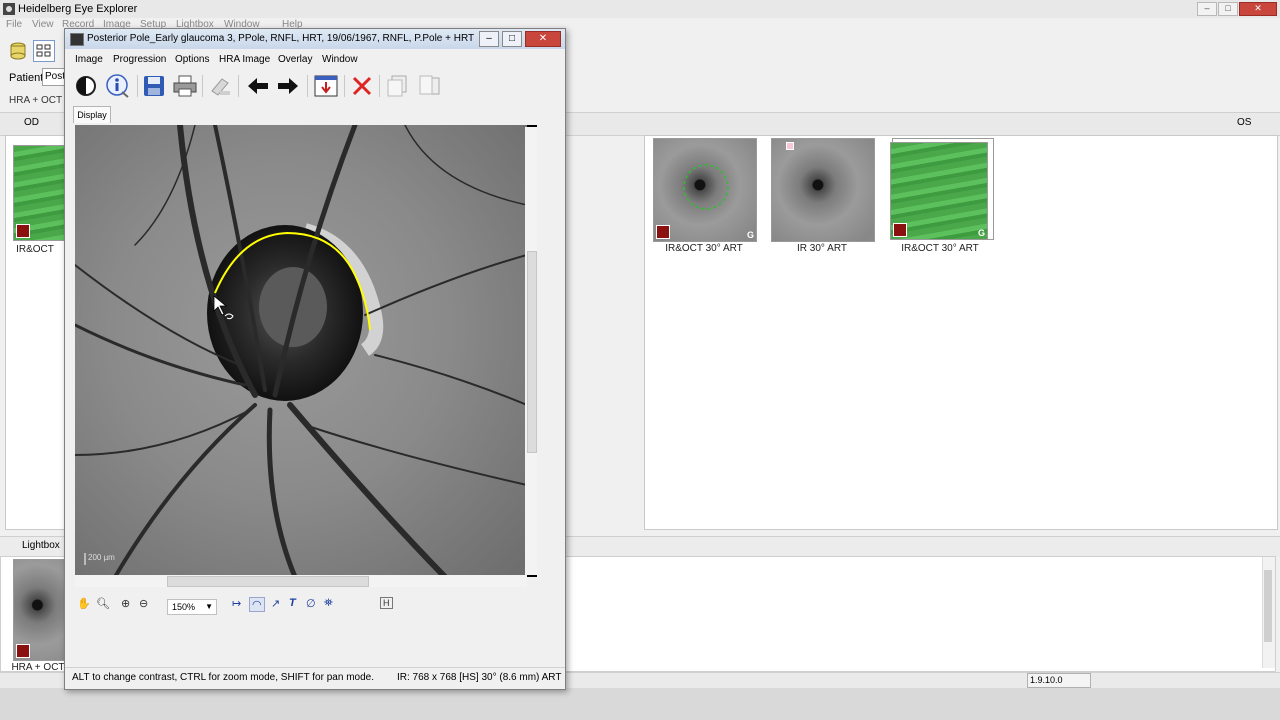  Describe the element at coordinates (192, 59) in the screenshot. I see `menu-options: Options` at that location.